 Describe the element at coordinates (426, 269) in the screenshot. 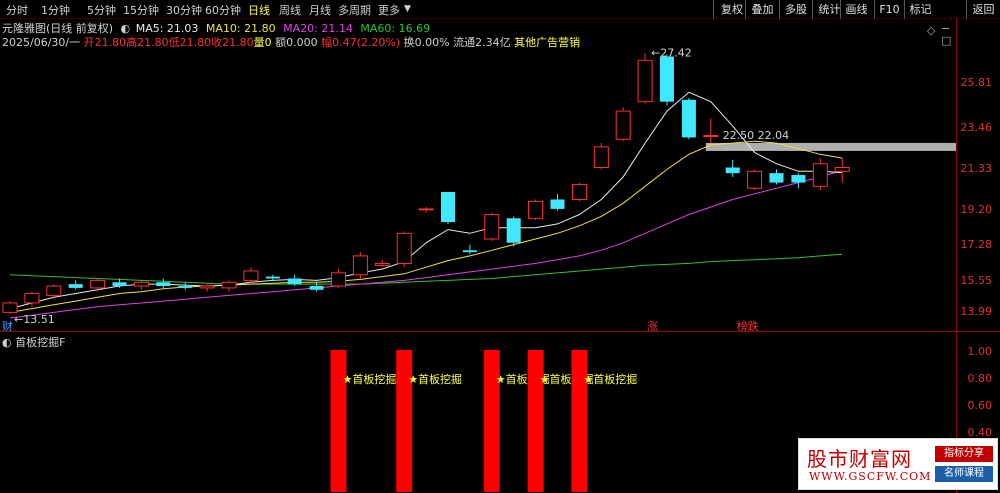

I see `ma60-line` at that location.